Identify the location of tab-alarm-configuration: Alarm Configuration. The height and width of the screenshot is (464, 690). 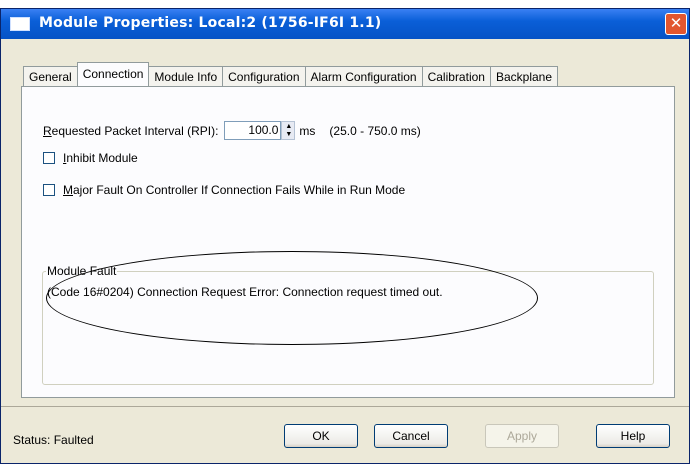
(363, 76).